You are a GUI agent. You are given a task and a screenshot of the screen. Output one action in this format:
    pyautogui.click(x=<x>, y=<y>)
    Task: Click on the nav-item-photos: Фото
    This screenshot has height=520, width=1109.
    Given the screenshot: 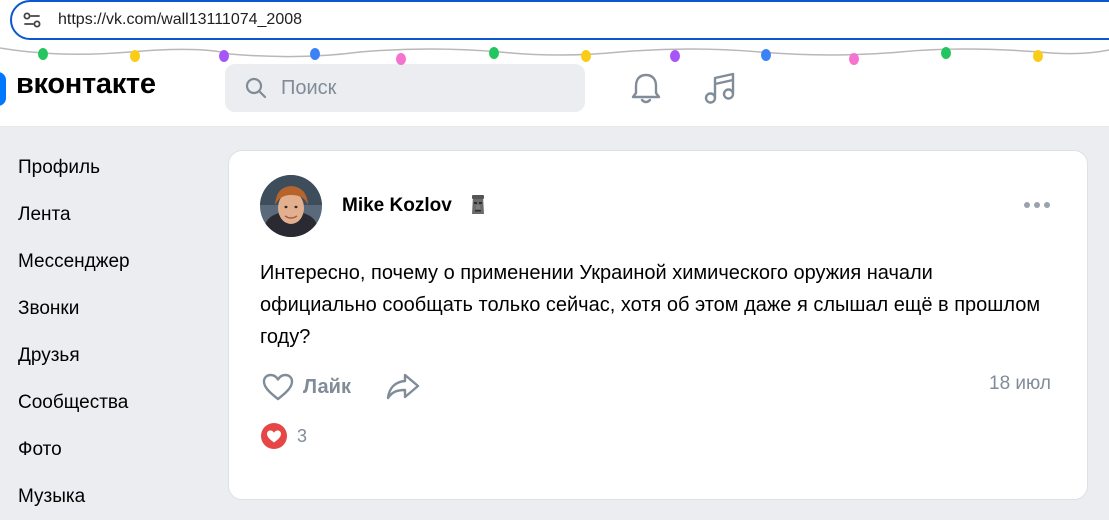 What is the action you would take?
    pyautogui.click(x=105, y=449)
    